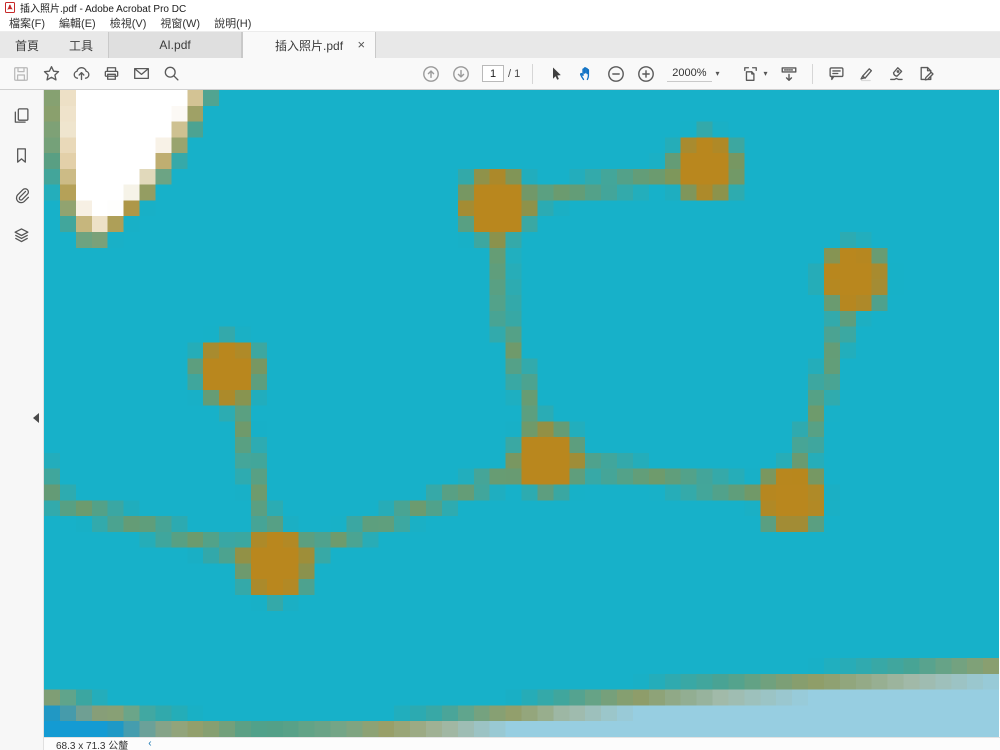 The image size is (1000, 750). Describe the element at coordinates (180, 23) in the screenshot. I see `menu-item-window: 視窗(W)` at that location.